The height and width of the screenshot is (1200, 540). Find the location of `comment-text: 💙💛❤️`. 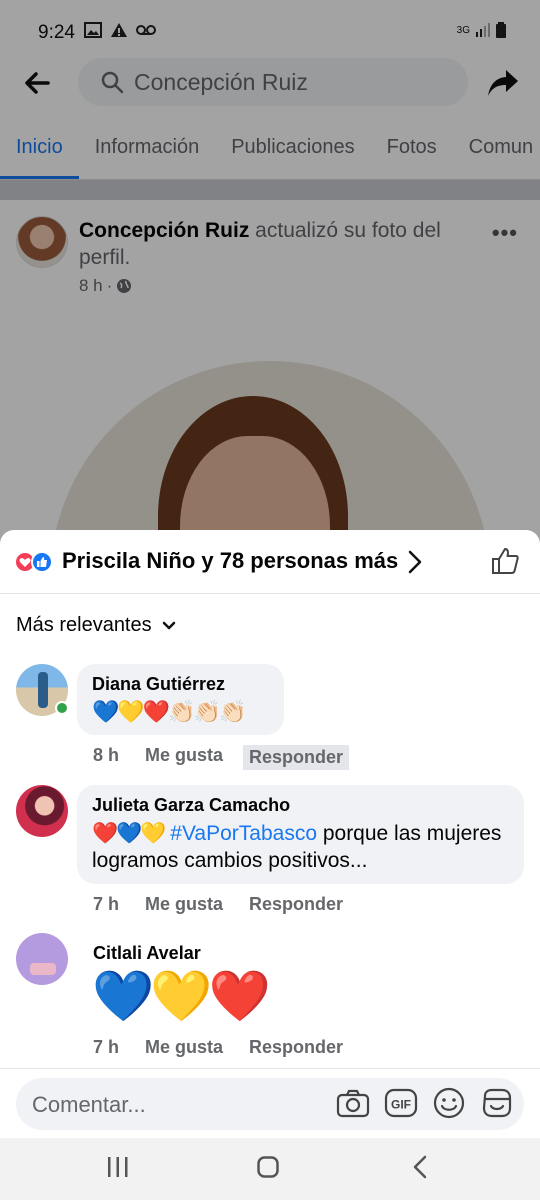

comment-text: 💙💛❤️ is located at coordinates (181, 996).